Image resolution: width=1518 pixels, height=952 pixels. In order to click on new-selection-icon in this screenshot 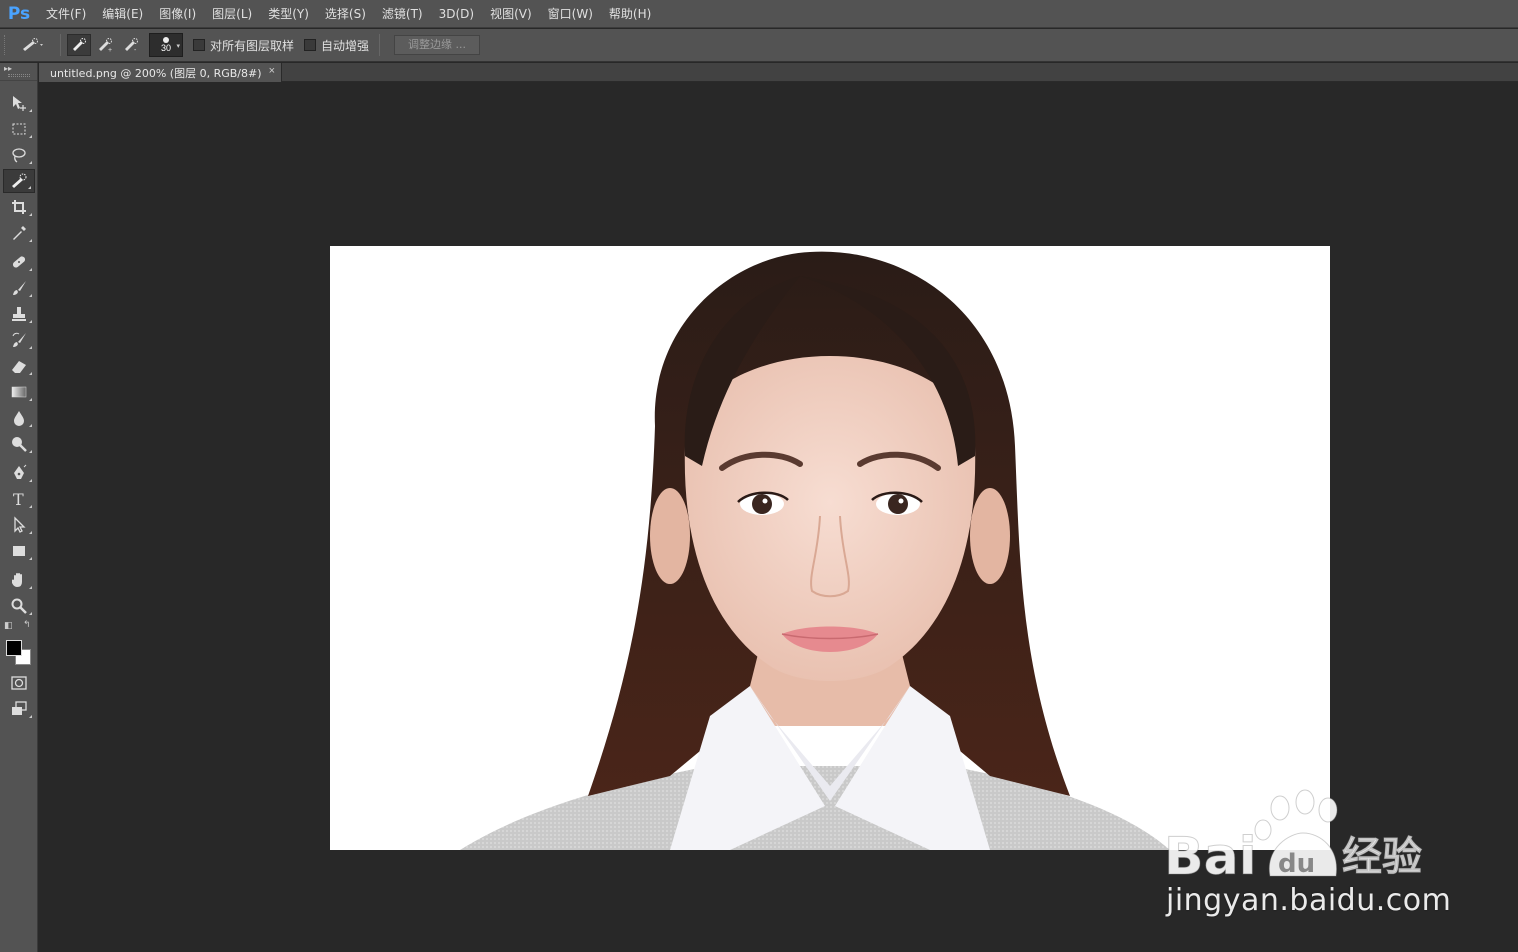, I will do `click(79, 44)`.